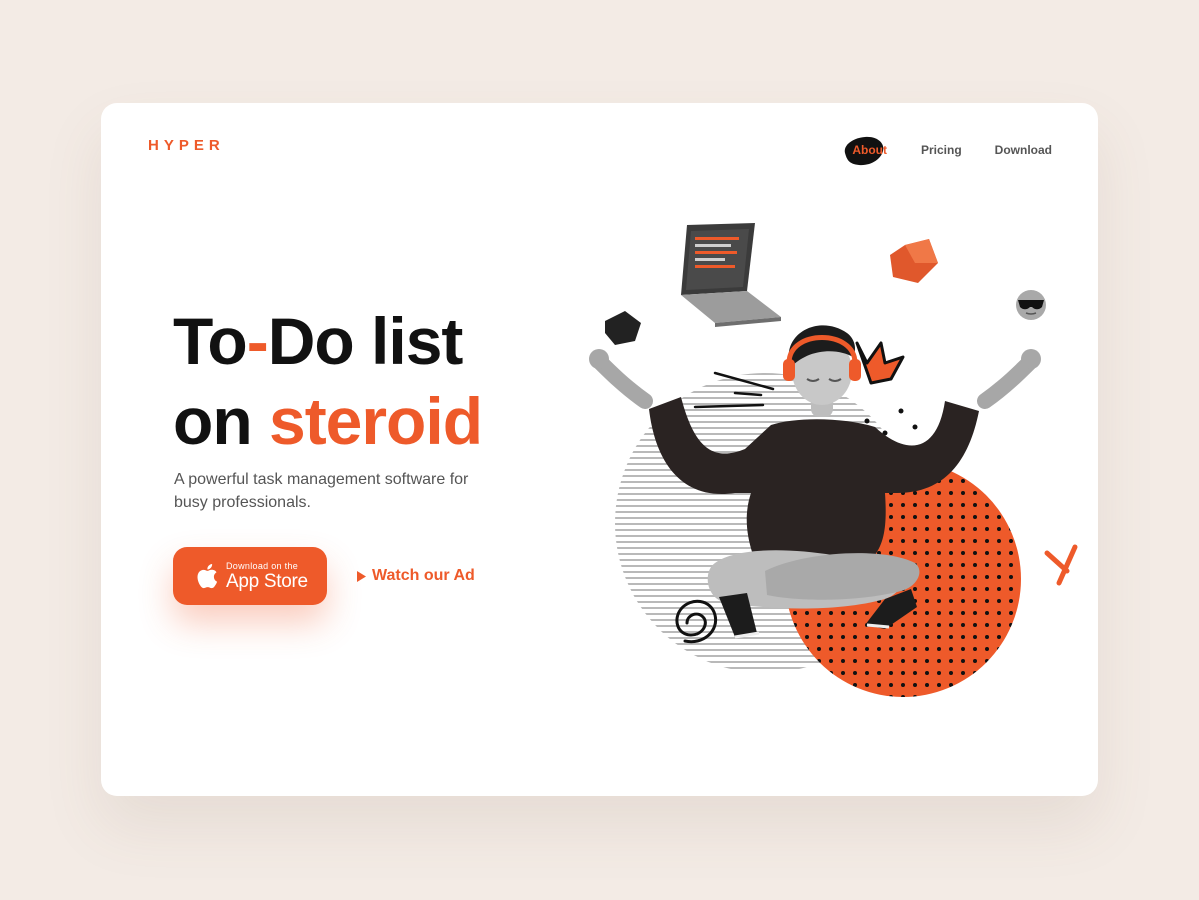  Describe the element at coordinates (1061, 565) in the screenshot. I see `cross-doodle-icon` at that location.